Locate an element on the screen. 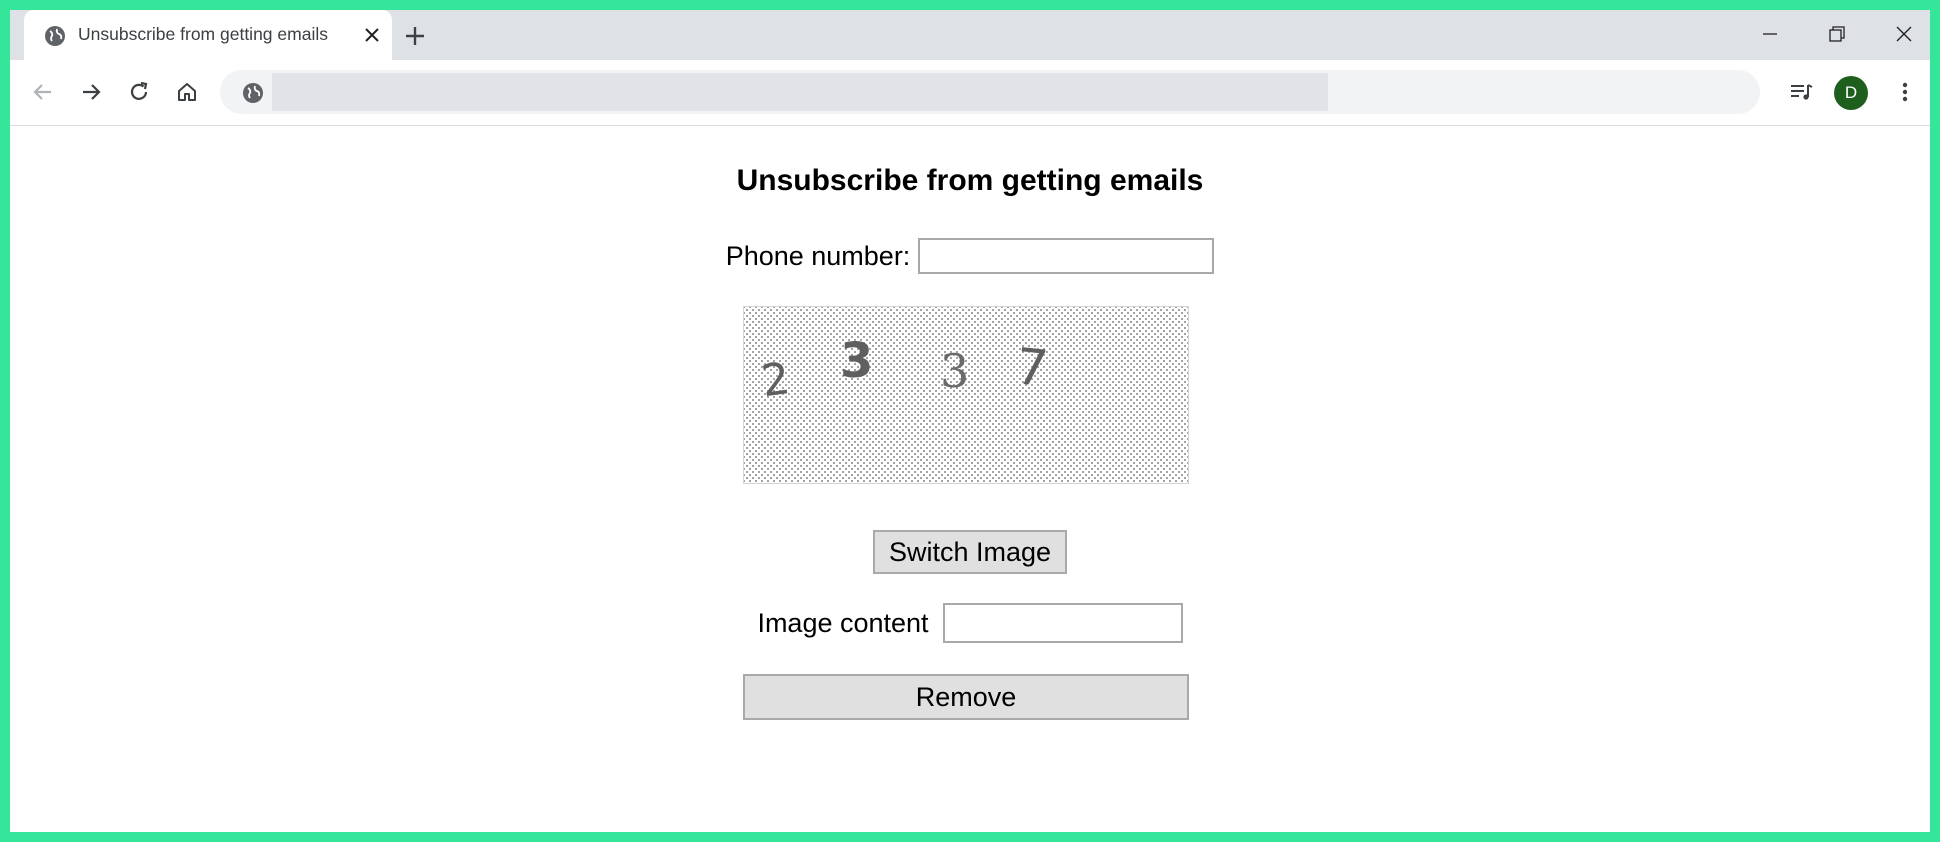  tab-active: Unsubscribe from getting emails is located at coordinates (208, 35).